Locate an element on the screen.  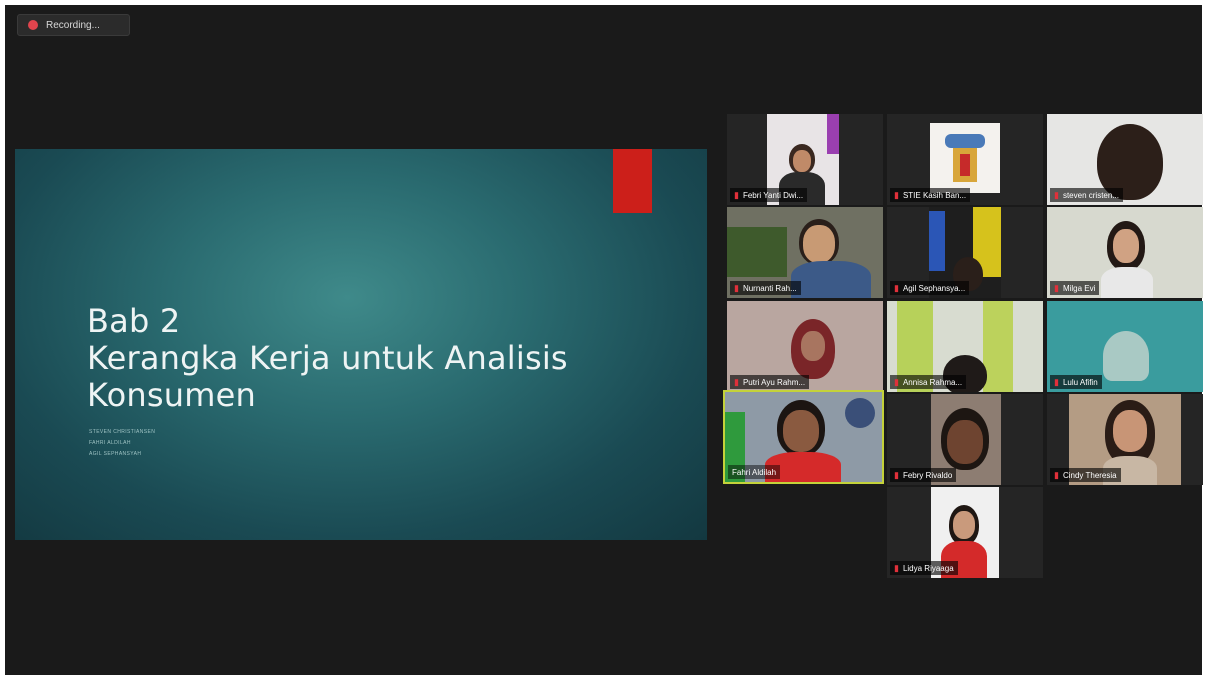
slide-accent-bar is located at coordinates (632, 181).